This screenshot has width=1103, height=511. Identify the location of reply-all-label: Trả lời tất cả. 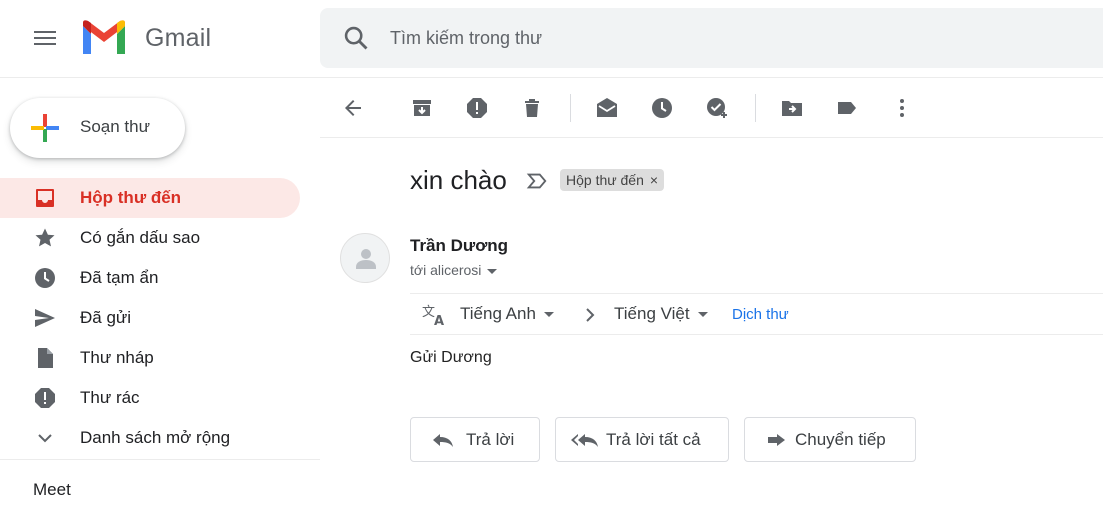
(653, 439).